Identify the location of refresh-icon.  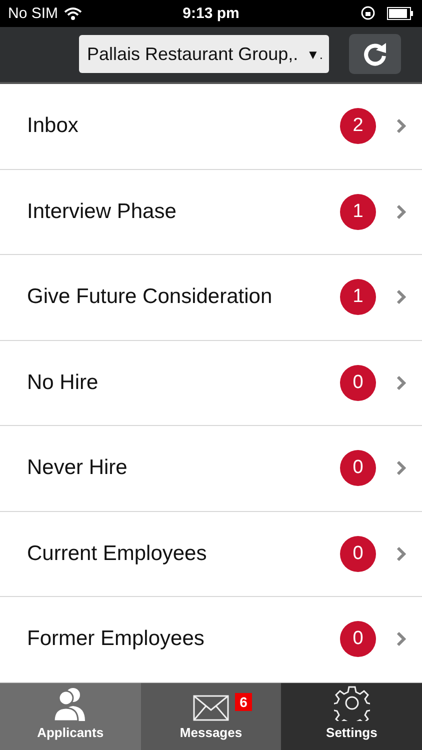
(375, 54).